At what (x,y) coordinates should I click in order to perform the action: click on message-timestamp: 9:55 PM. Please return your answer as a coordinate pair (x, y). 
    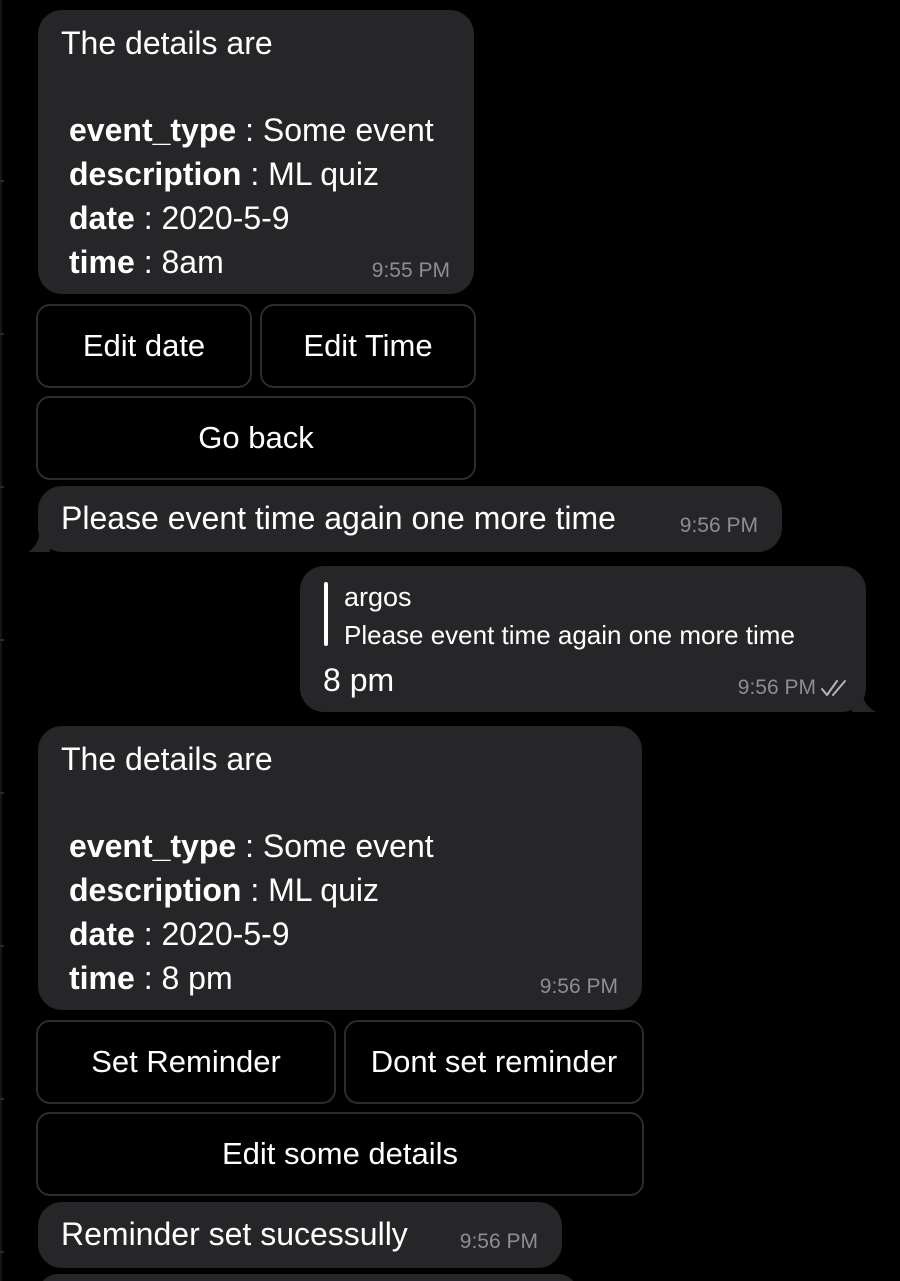
    Looking at the image, I should click on (410, 270).